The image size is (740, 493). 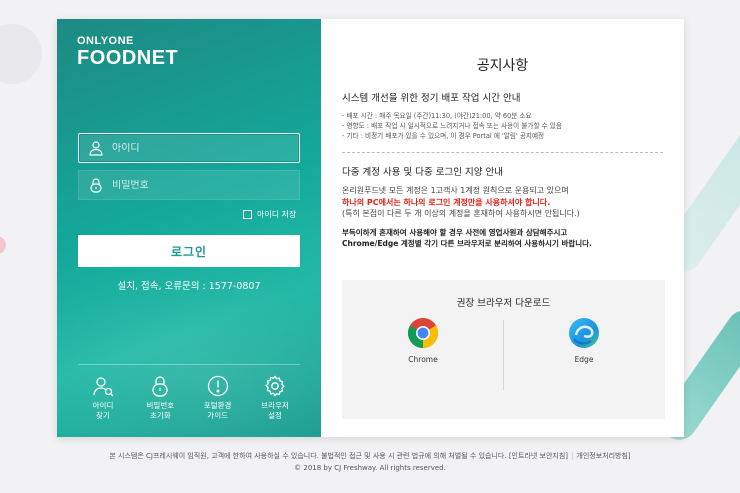 I want to click on reset-password-link: 비밀번호 초기화, so click(x=160, y=397).